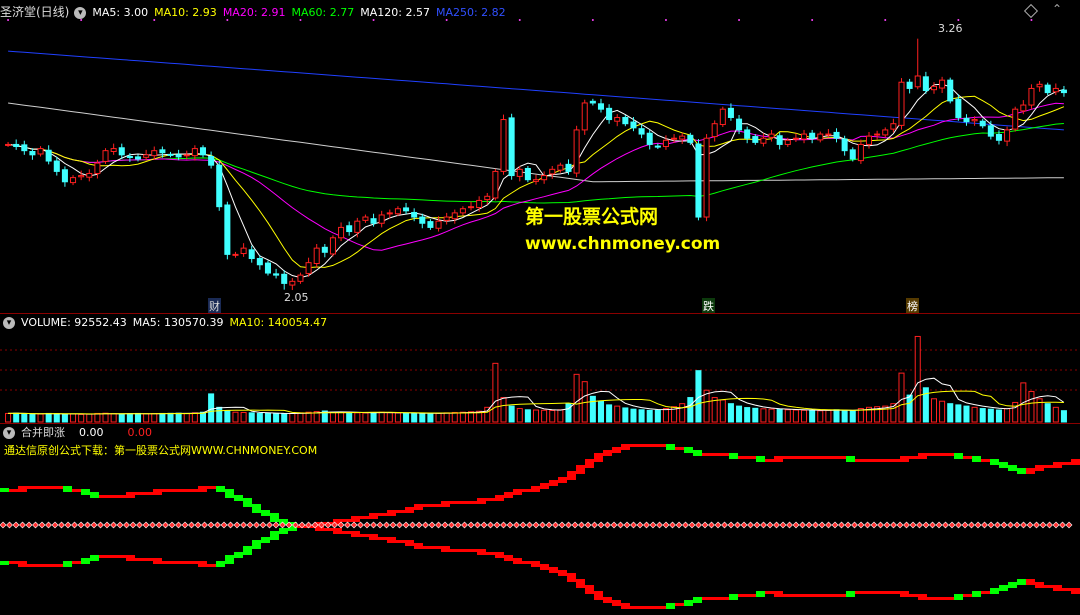 The image size is (1080, 615). What do you see at coordinates (708, 306) in the screenshot?
I see `marker-die: 跌` at bounding box center [708, 306].